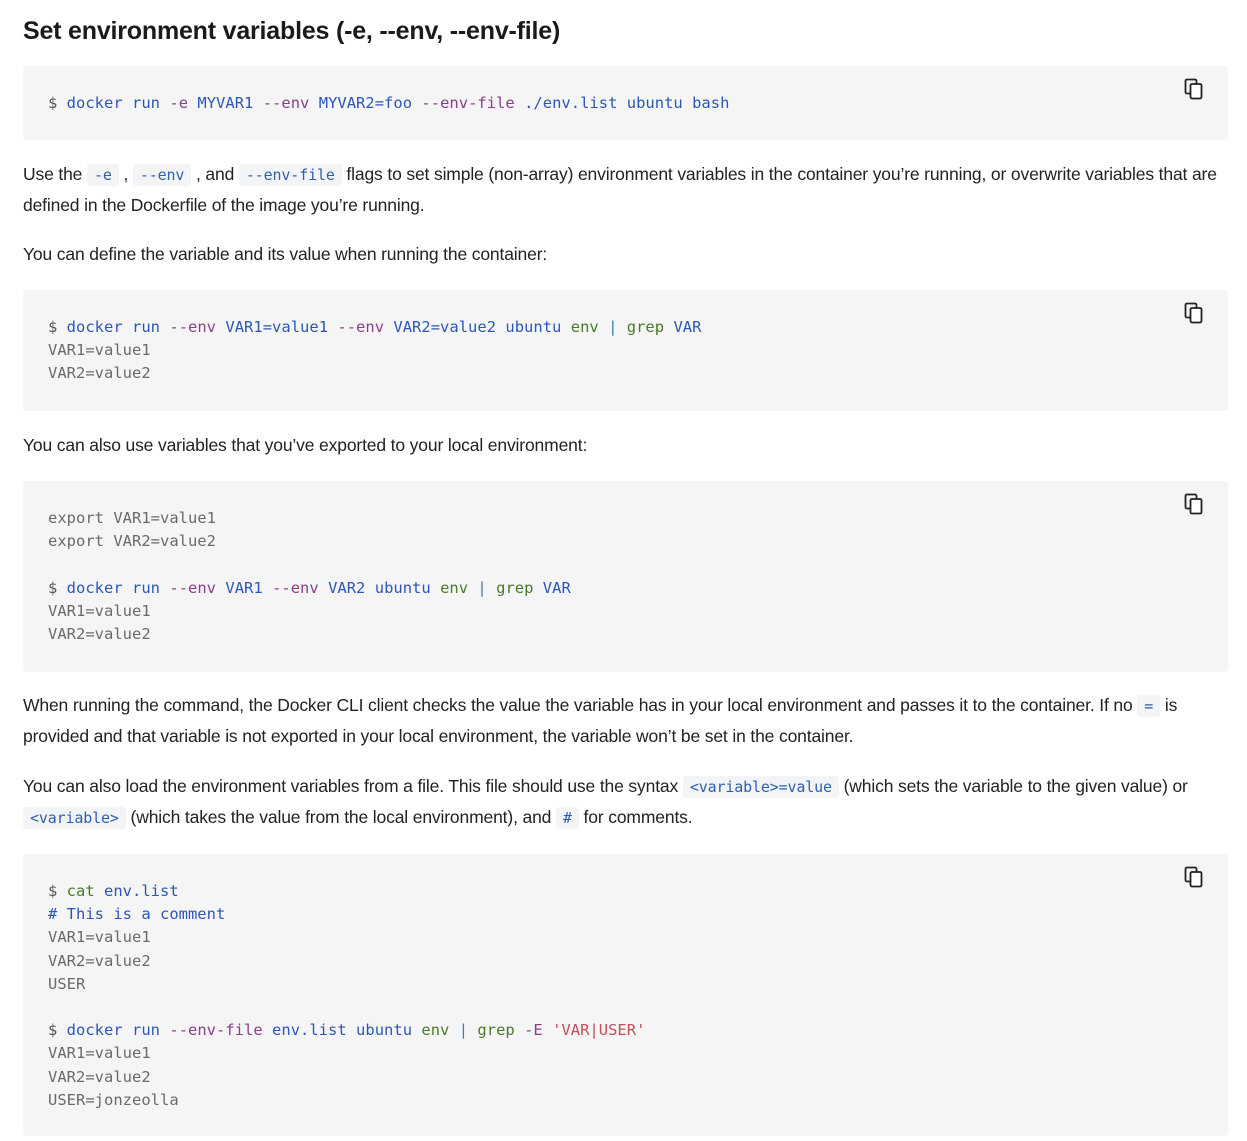  Describe the element at coordinates (571, 103) in the screenshot. I see `arg-env-file-path: ./env.list` at that location.